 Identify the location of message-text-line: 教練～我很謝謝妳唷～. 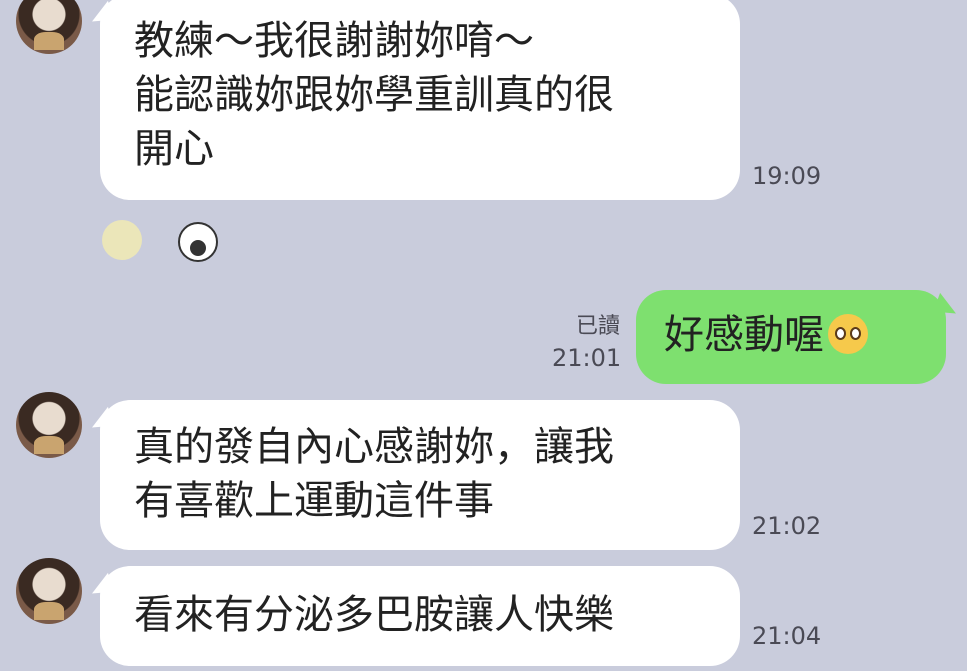
(334, 41).